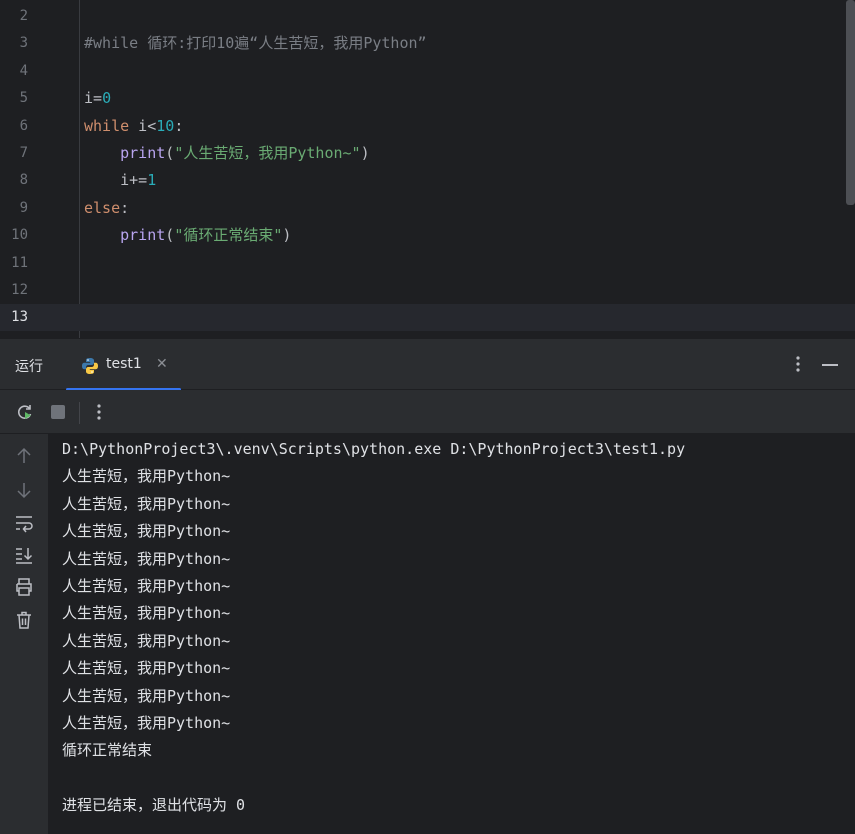 The width and height of the screenshot is (855, 834). What do you see at coordinates (90, 366) in the screenshot?
I see `python-icon` at bounding box center [90, 366].